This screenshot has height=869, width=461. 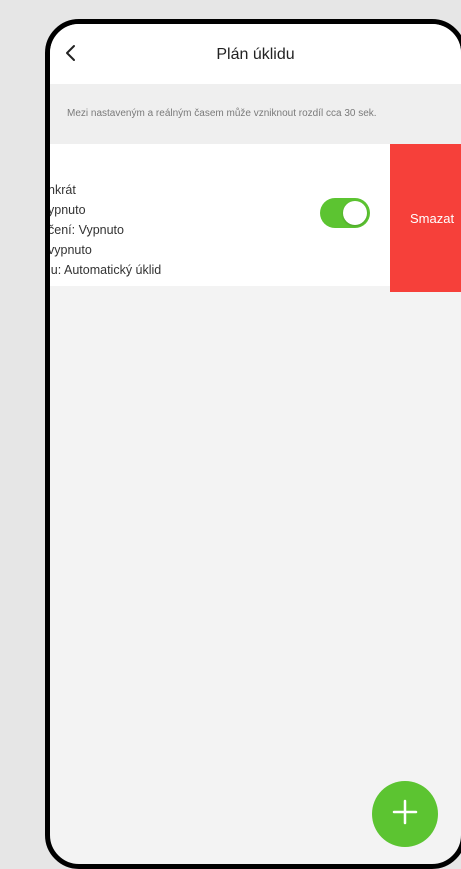 I want to click on page-title: Plán úklidu, so click(x=255, y=54).